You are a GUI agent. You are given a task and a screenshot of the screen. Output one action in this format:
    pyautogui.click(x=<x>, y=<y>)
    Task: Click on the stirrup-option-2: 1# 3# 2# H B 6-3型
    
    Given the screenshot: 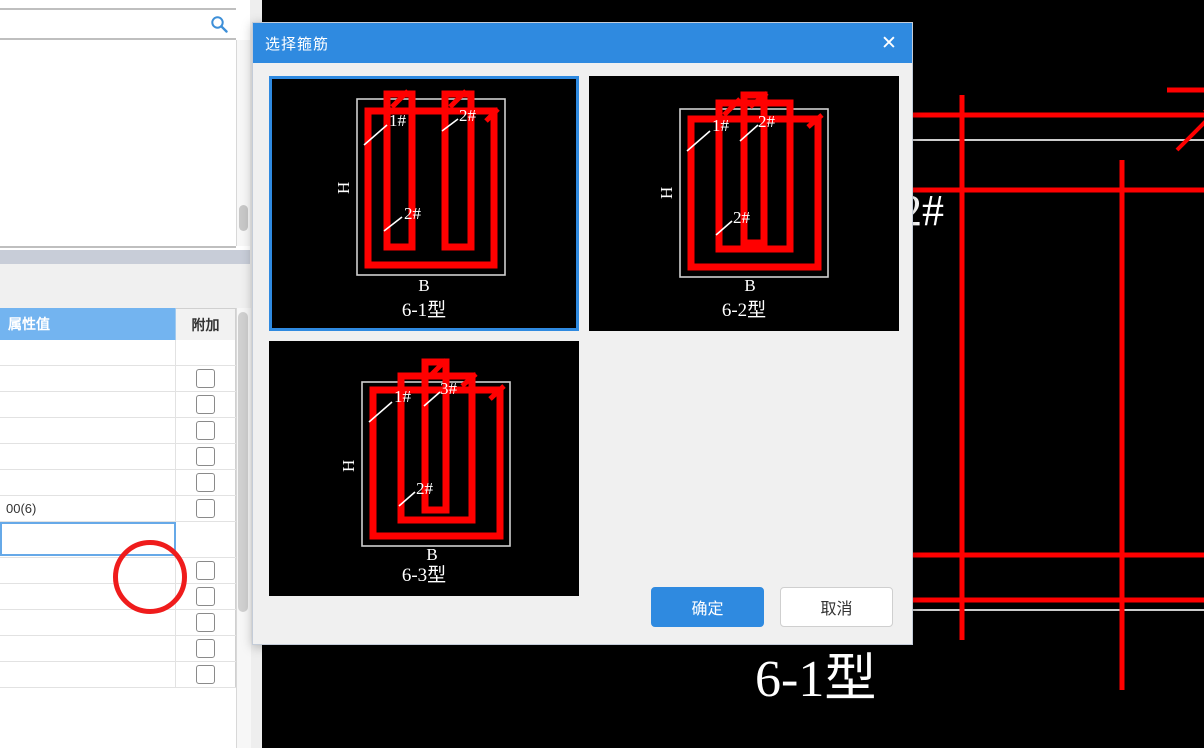 What is the action you would take?
    pyautogui.click(x=424, y=468)
    